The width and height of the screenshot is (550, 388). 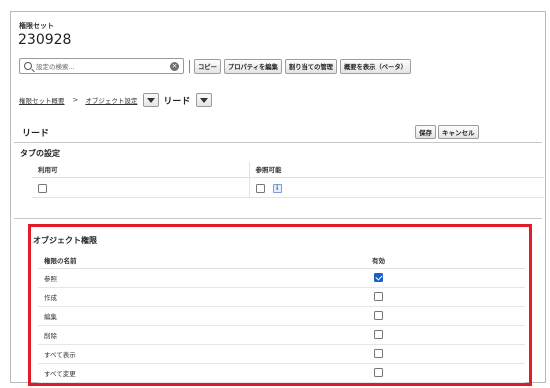 What do you see at coordinates (151, 100) in the screenshot?
I see `object-settings-dropdown-button` at bounding box center [151, 100].